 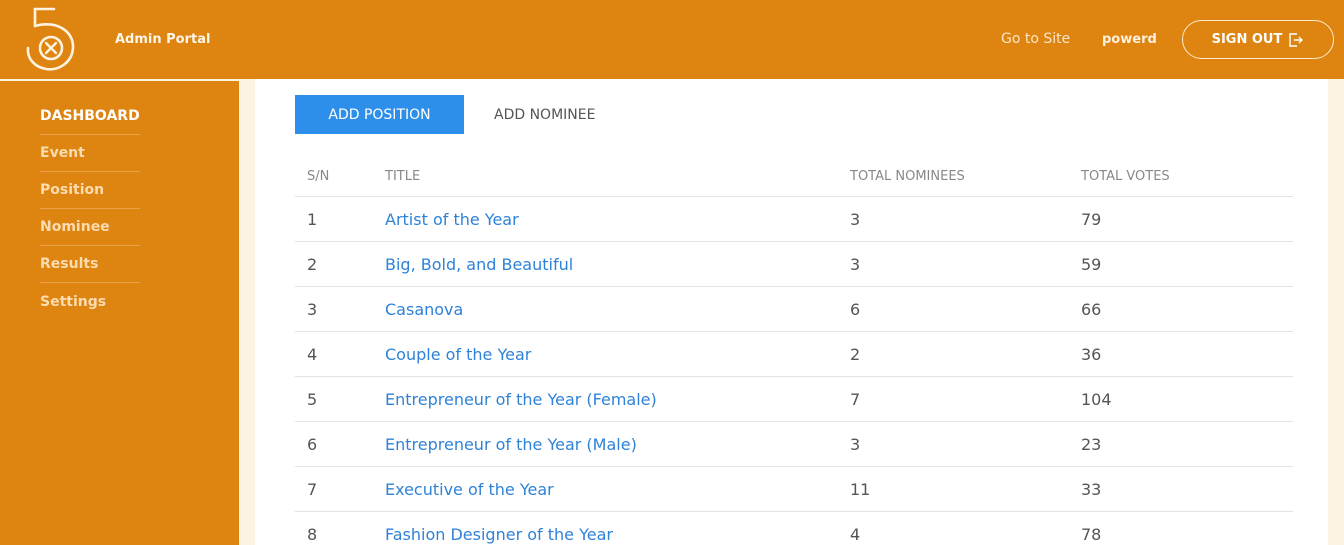 What do you see at coordinates (458, 354) in the screenshot?
I see `position-title-link: Couple of the Year` at bounding box center [458, 354].